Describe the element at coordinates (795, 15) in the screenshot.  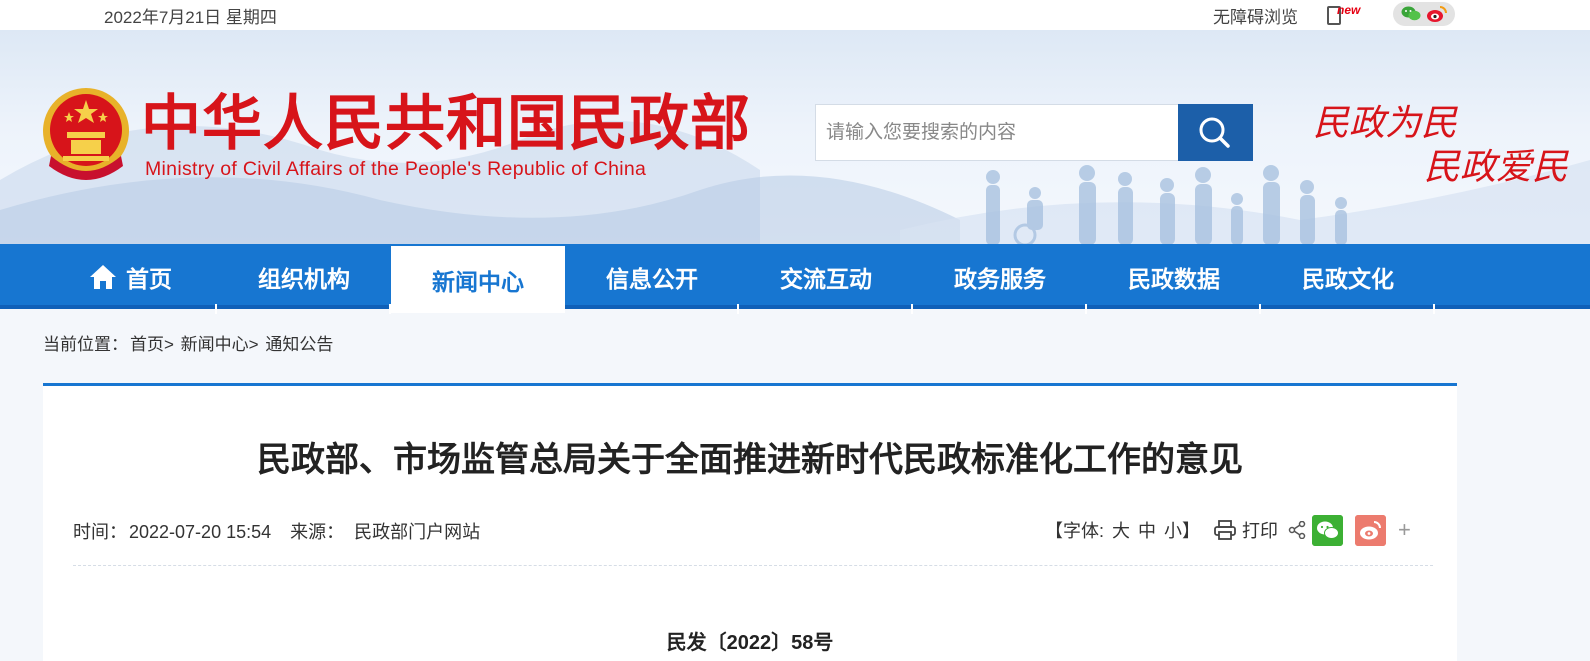
I see `top-bar: 2022年7月21日 星期四 无障碍浏览 new` at that location.